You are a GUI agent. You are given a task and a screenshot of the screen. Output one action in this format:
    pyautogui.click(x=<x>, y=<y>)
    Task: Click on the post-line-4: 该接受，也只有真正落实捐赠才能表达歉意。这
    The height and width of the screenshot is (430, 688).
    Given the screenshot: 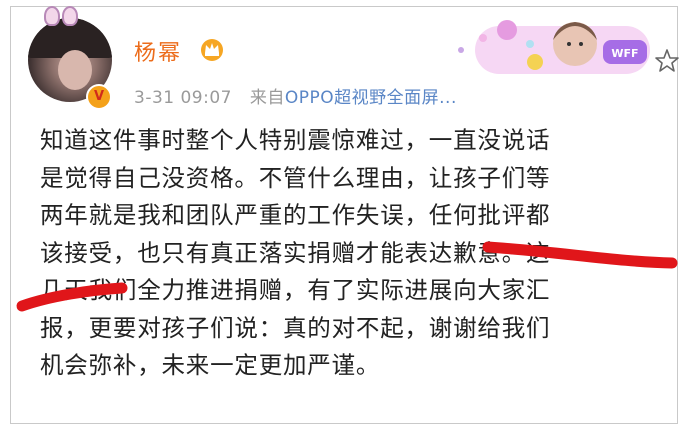 What is the action you would take?
    pyautogui.click(x=295, y=252)
    